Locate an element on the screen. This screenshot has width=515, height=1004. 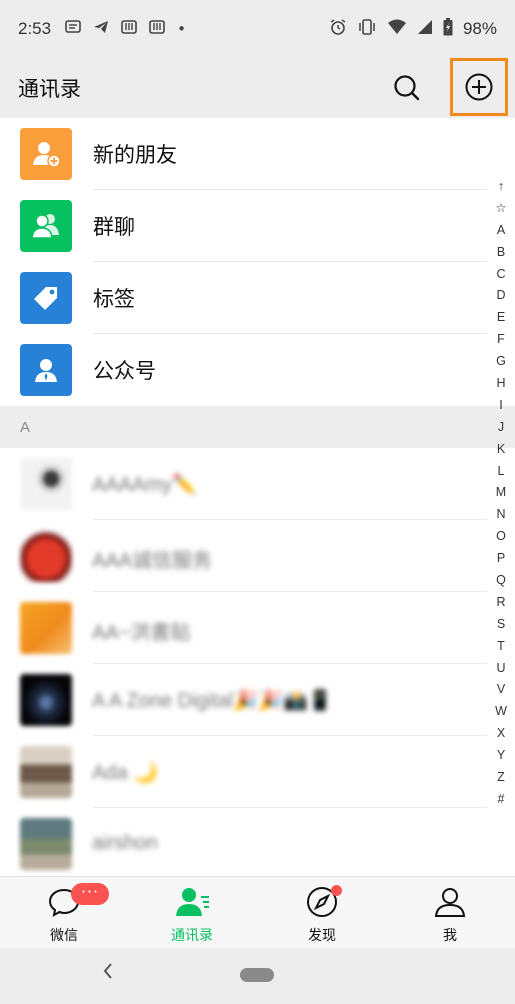
tab-discover-label: 发现 is located at coordinates (322, 936).